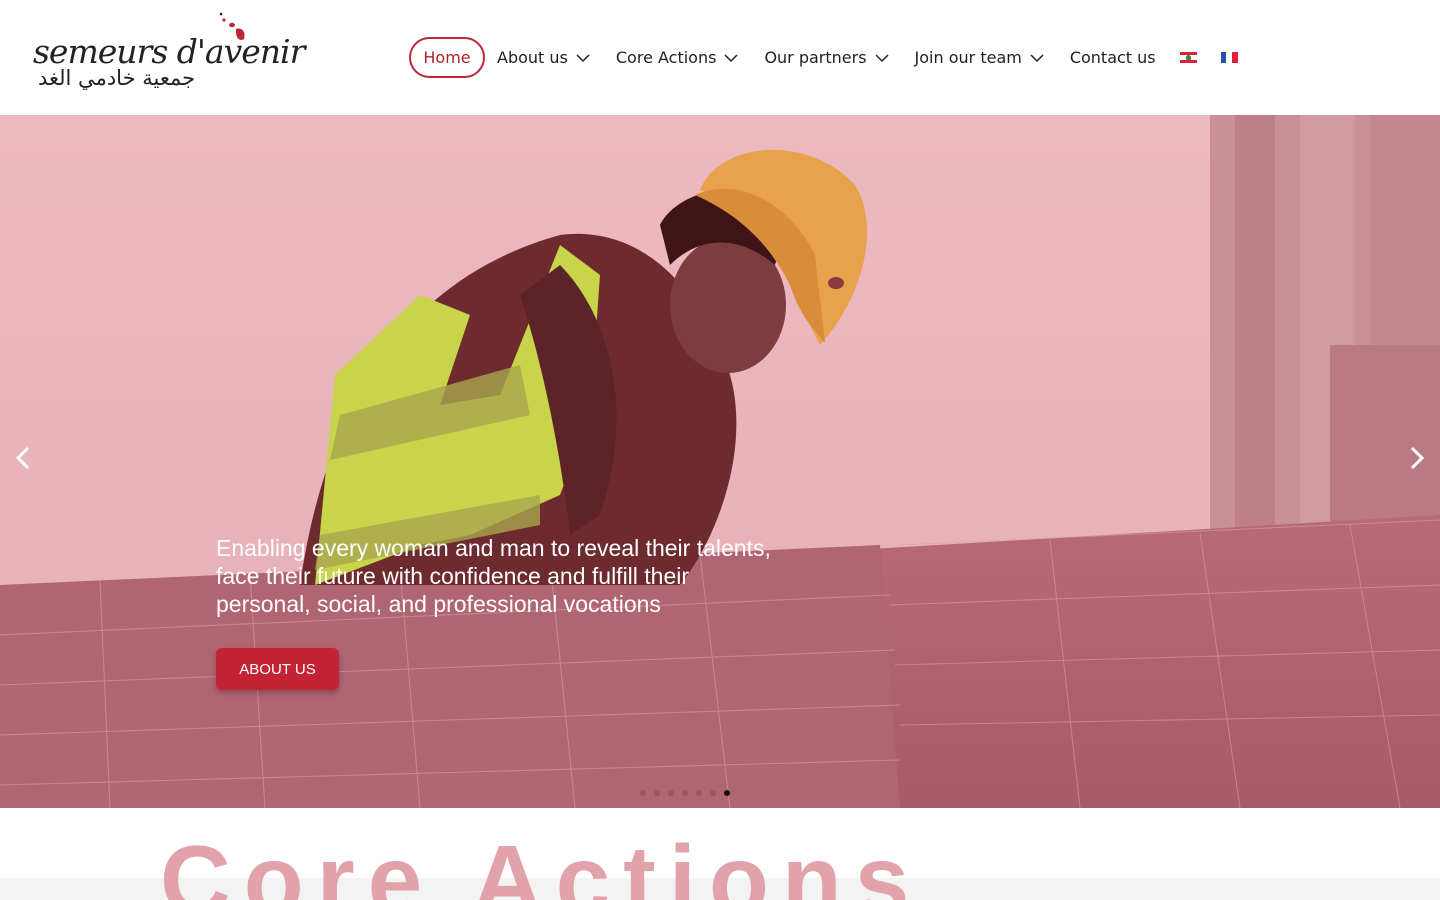 This screenshot has height=900, width=1440. Describe the element at coordinates (277, 669) in the screenshot. I see `about-us-button: ABOUT US` at that location.